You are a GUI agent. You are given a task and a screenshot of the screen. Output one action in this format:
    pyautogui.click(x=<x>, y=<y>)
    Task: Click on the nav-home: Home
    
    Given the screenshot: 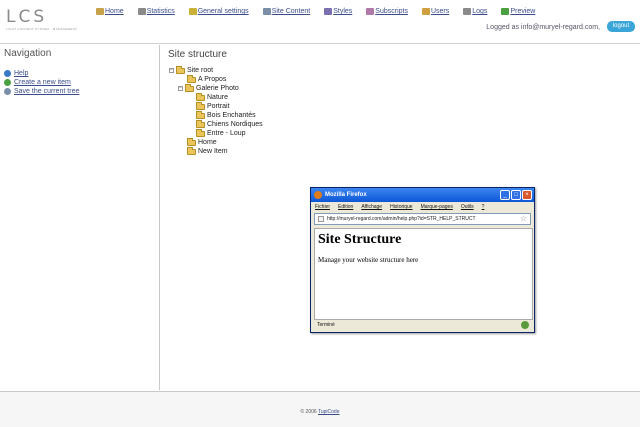 What is the action you would take?
    pyautogui.click(x=110, y=11)
    